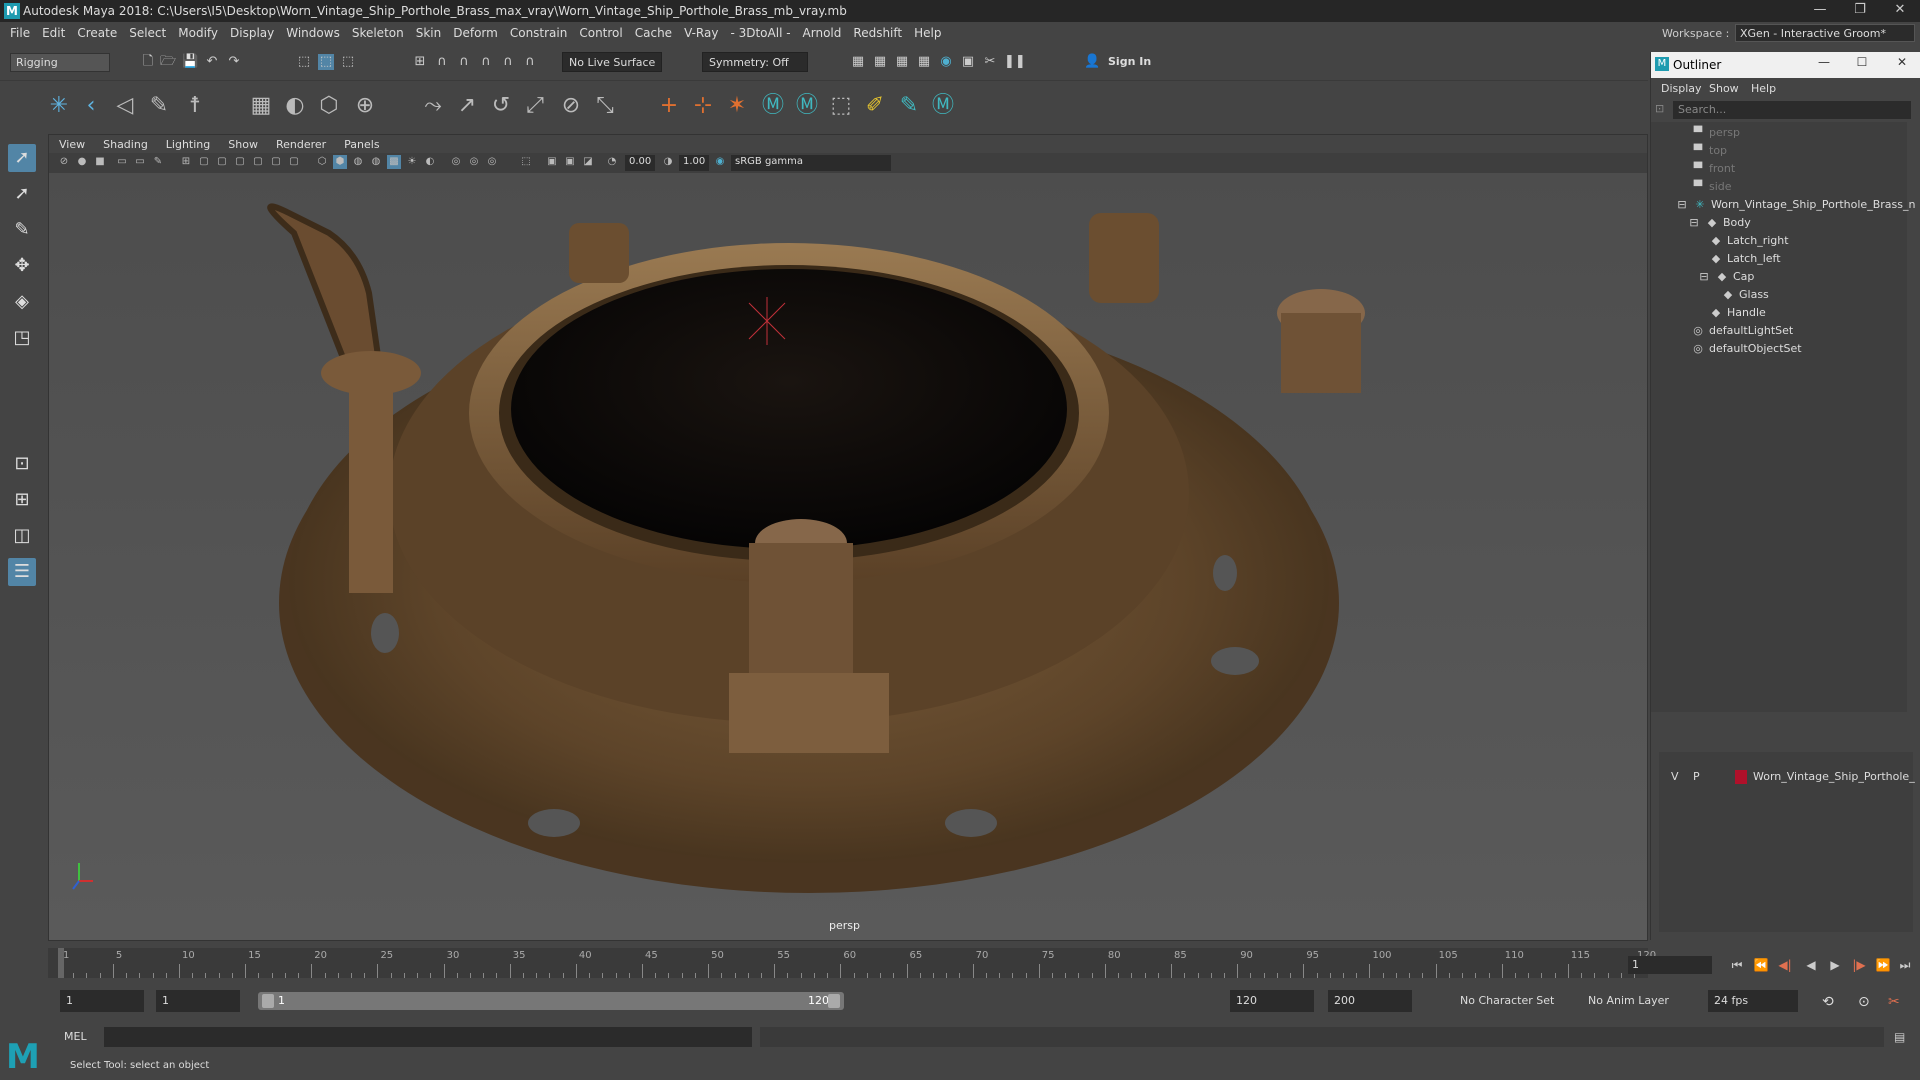 Image resolution: width=1920 pixels, height=1080 pixels. What do you see at coordinates (148, 62) in the screenshot?
I see `new-scene-icon: 🗋` at bounding box center [148, 62].